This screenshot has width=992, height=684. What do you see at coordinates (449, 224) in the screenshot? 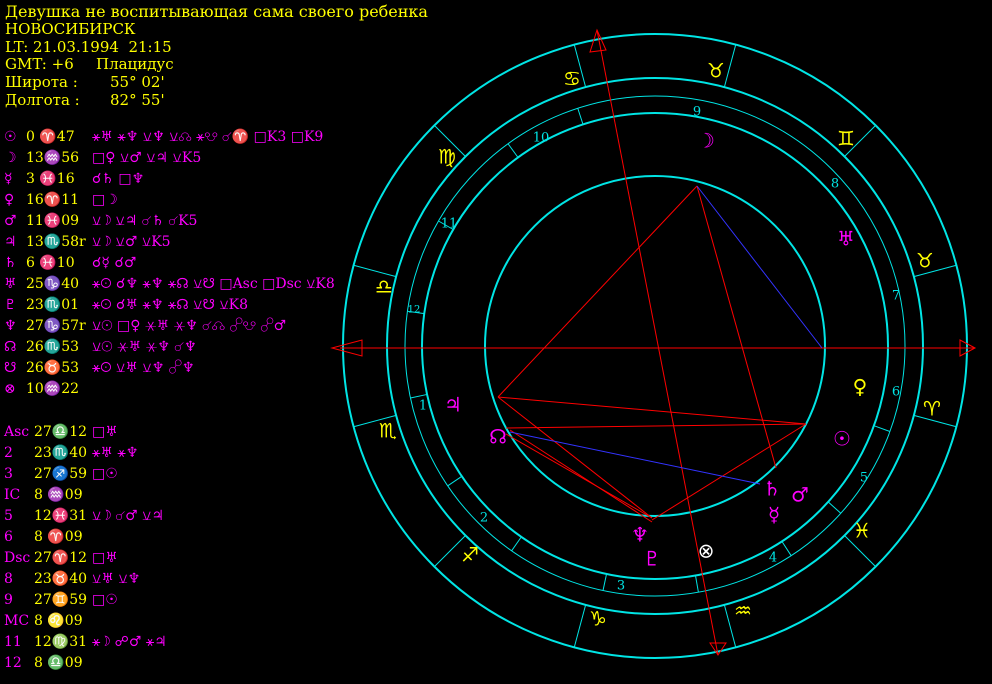
I see `house-number: 11` at bounding box center [449, 224].